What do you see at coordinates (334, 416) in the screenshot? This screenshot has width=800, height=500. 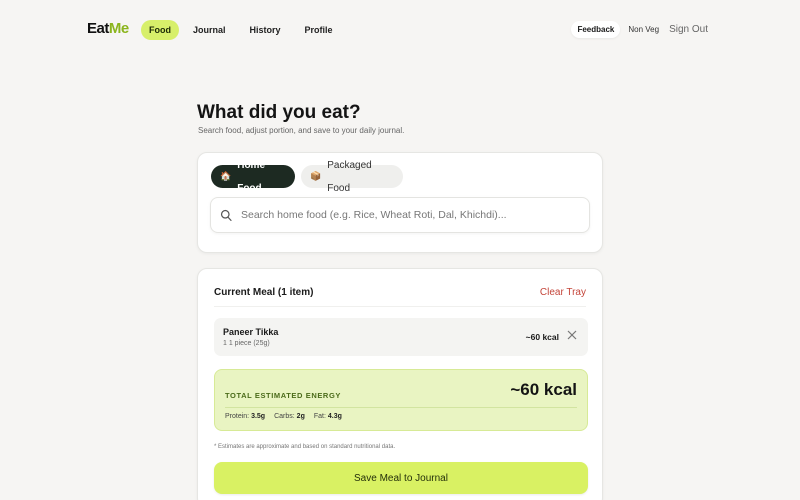 I see `fat-value: 4.3g` at bounding box center [334, 416].